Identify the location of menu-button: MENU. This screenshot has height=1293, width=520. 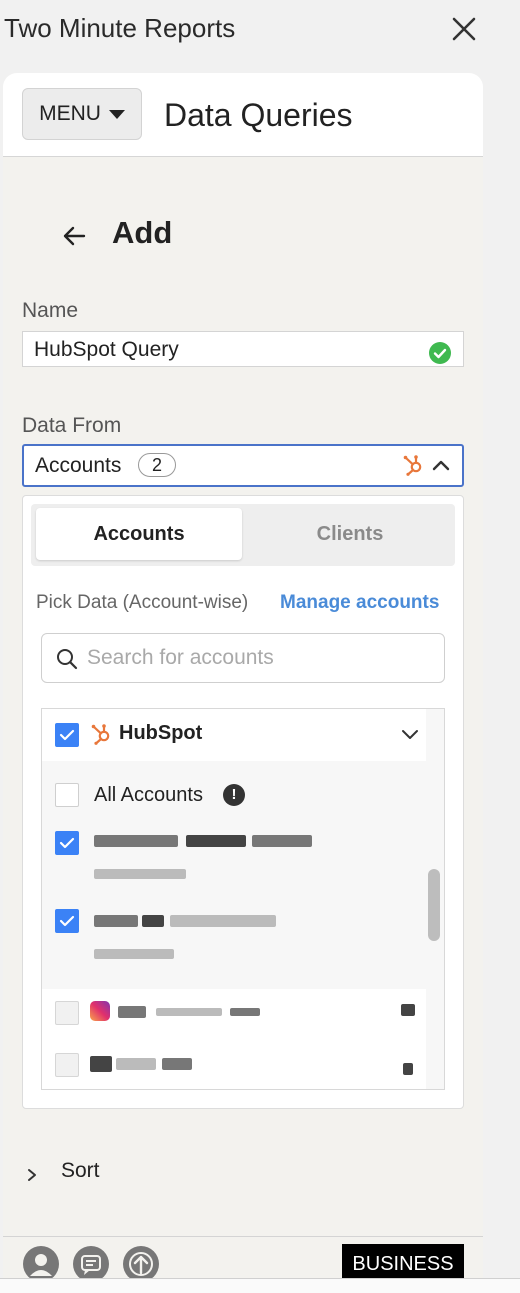
(82, 114).